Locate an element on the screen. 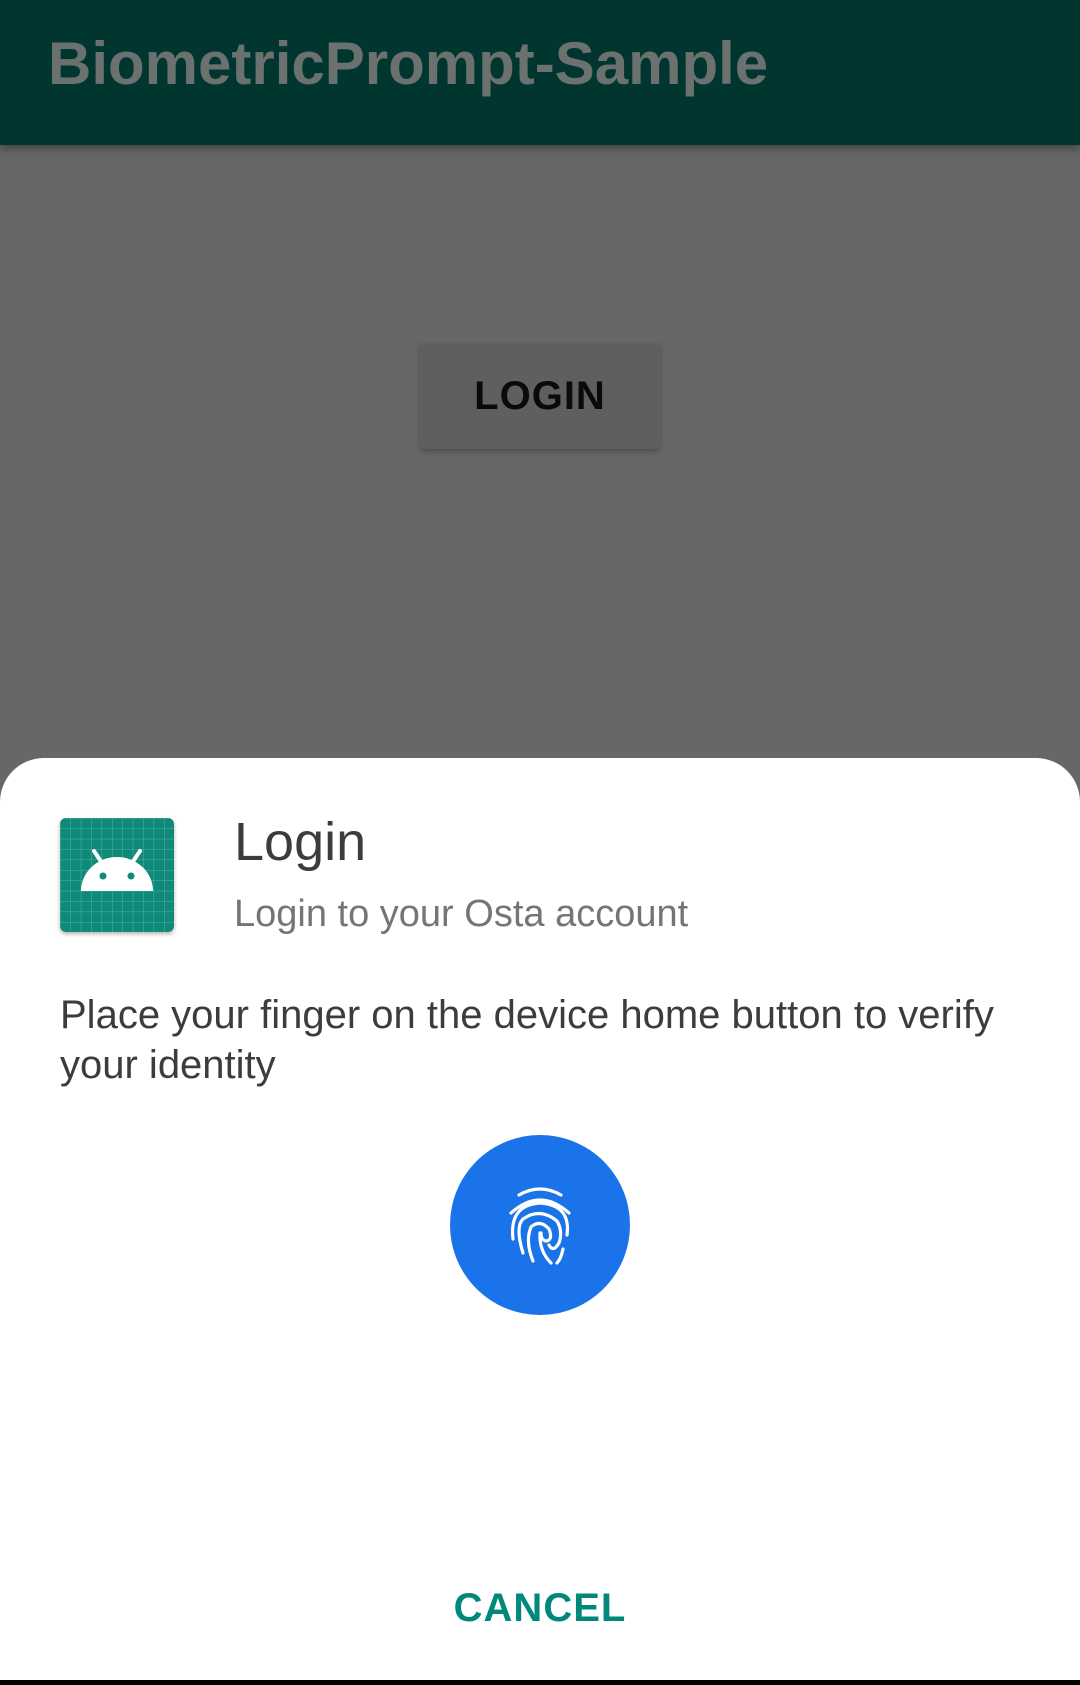  bottom-edge is located at coordinates (540, 1682).